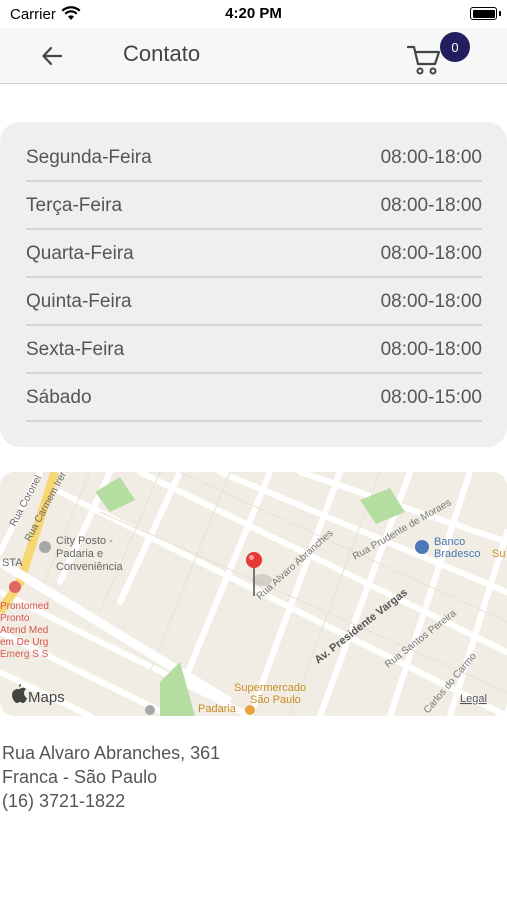  I want to click on battery-cap, so click(500, 13).